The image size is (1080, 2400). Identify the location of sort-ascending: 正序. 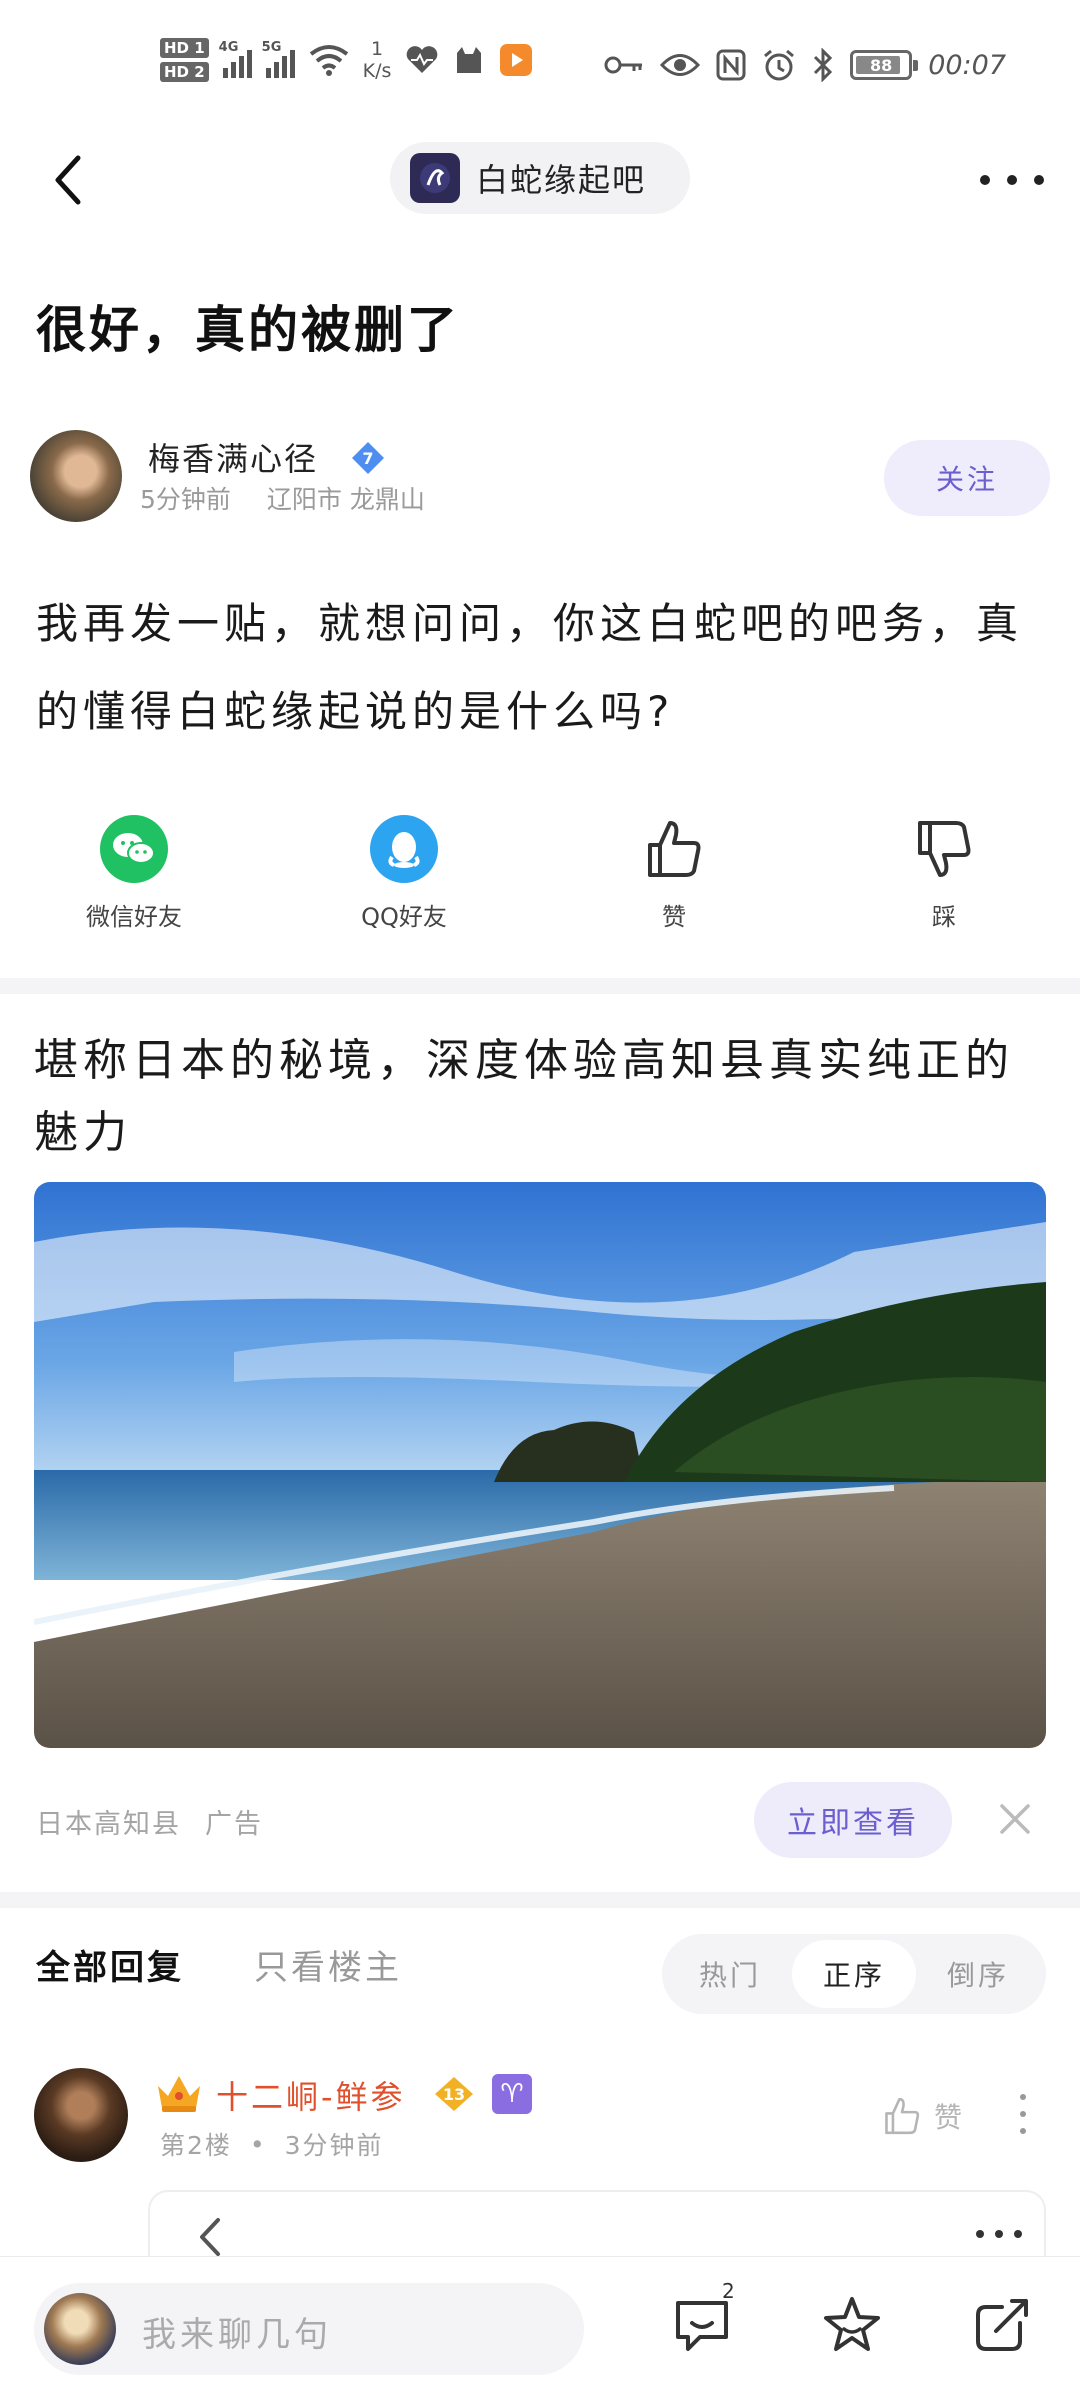
(854, 1974).